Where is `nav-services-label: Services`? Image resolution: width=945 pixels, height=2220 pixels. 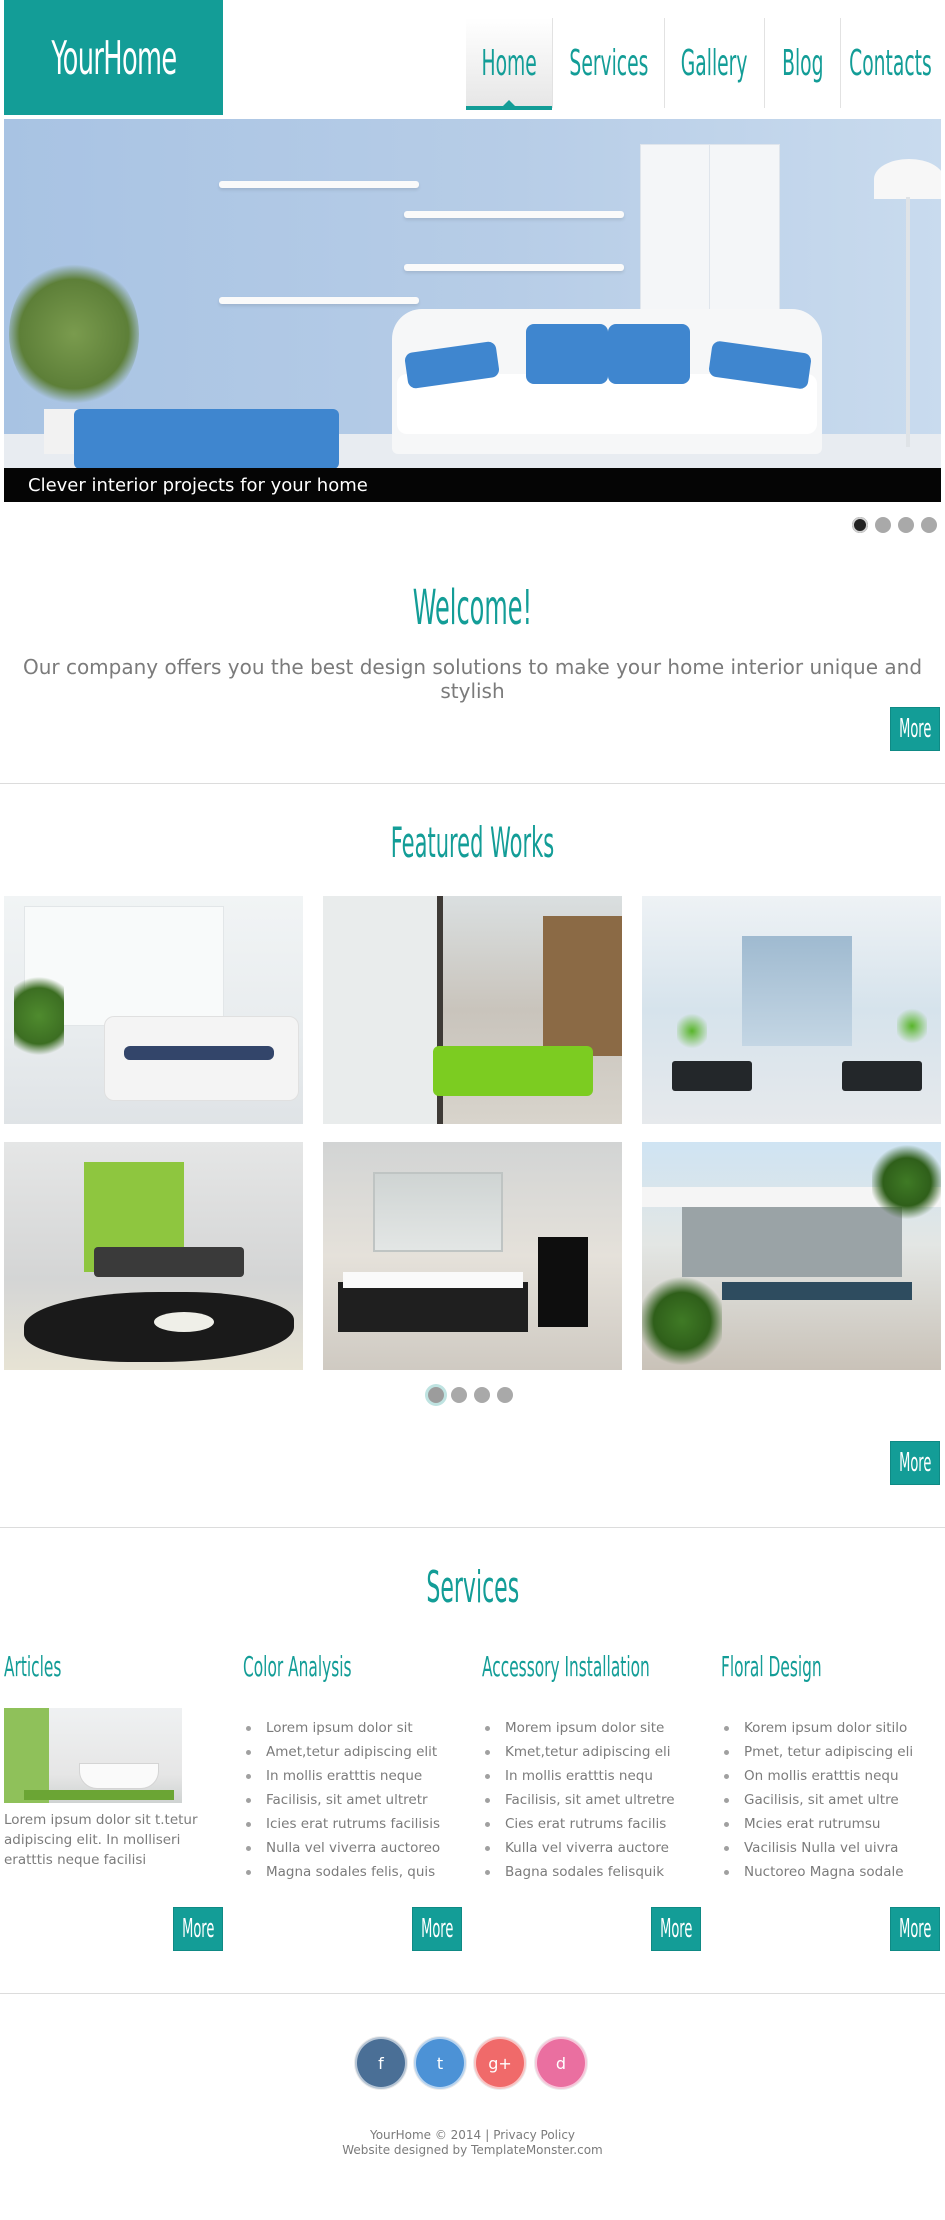
nav-services-label: Services is located at coordinates (608, 63).